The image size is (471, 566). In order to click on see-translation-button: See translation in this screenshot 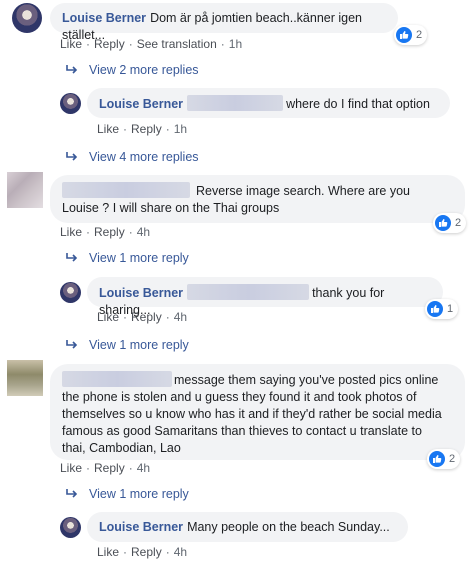, I will do `click(177, 44)`.